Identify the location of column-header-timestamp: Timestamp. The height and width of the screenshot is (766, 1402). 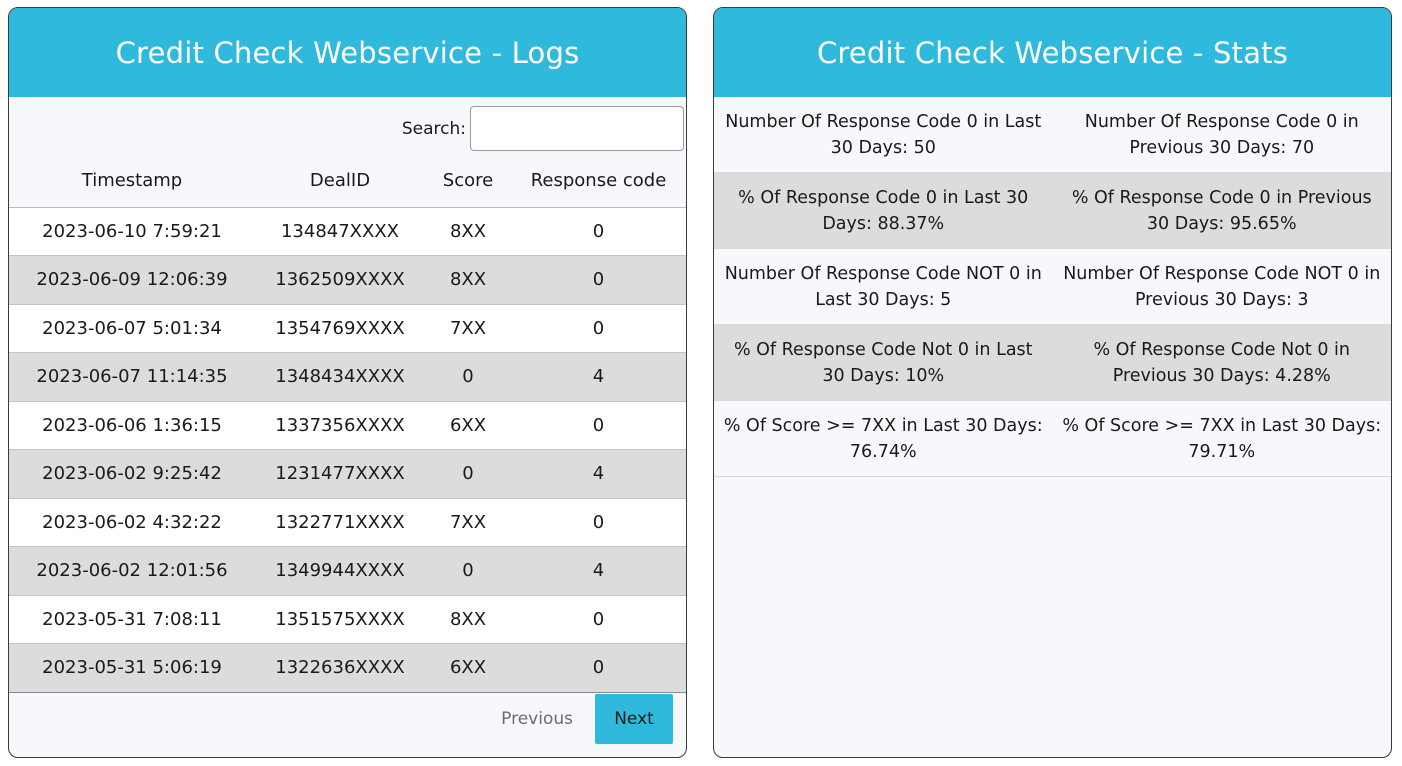
(132, 183).